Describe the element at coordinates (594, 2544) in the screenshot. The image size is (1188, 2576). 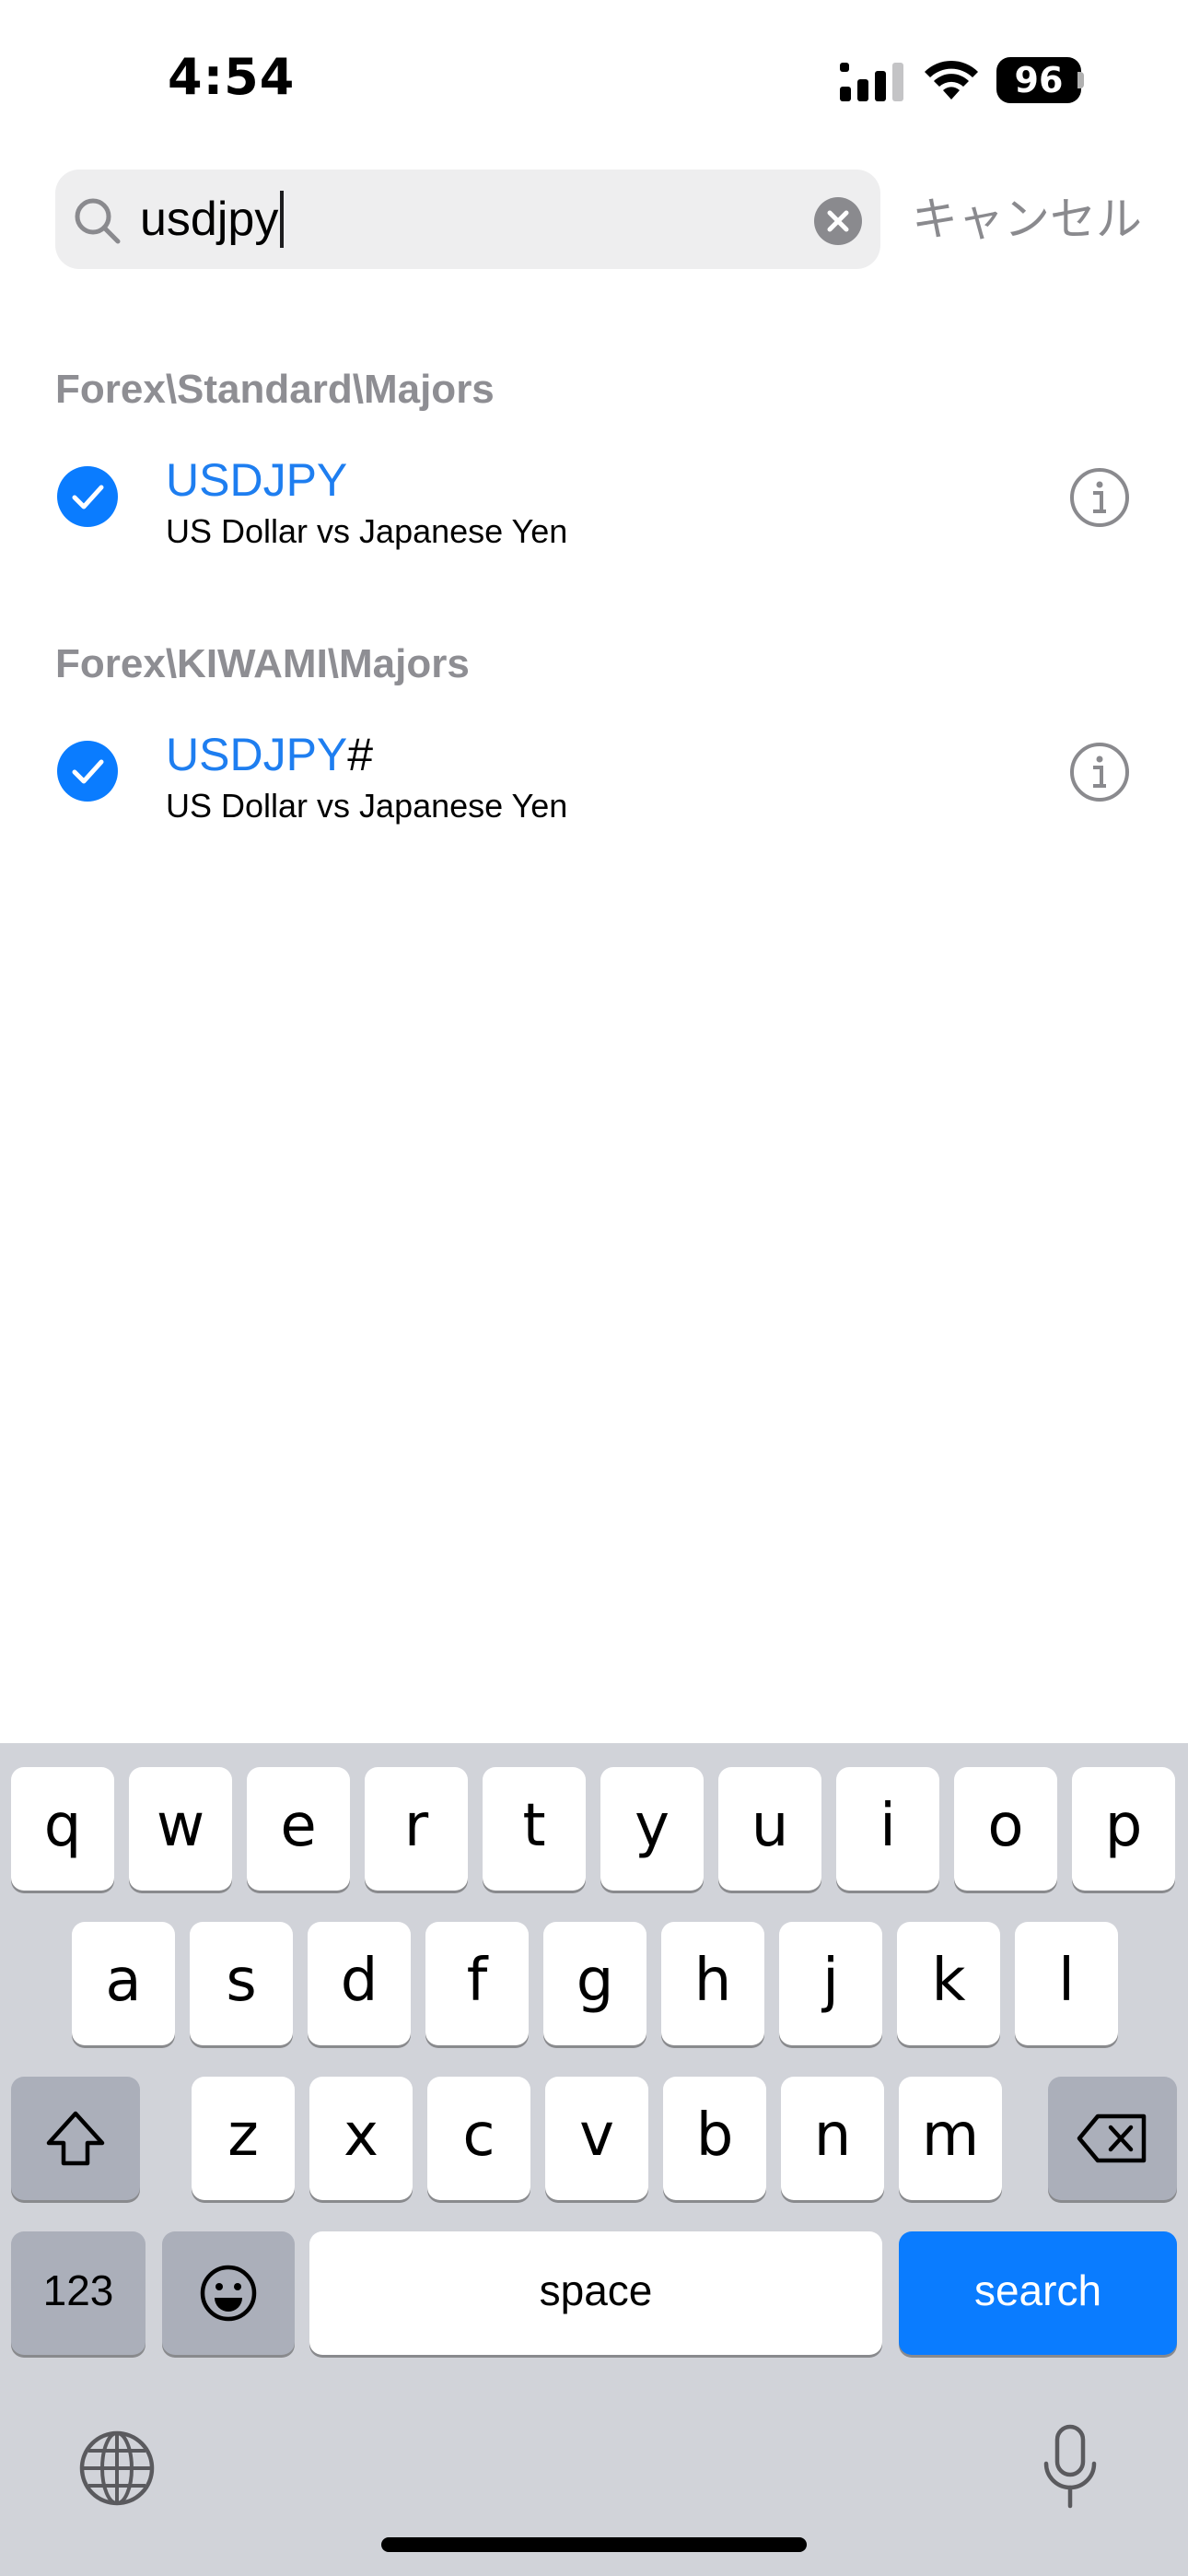
I see `home-indicator` at that location.